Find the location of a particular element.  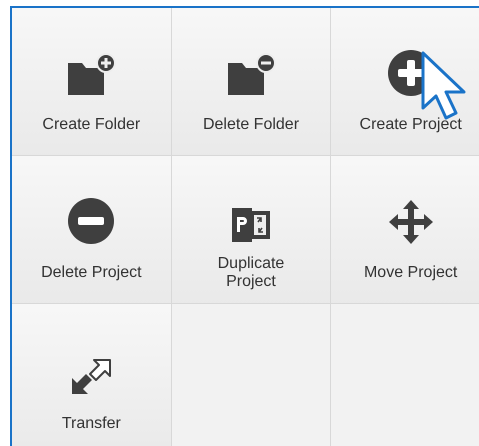

tile-button: Transfer is located at coordinates (91, 375).